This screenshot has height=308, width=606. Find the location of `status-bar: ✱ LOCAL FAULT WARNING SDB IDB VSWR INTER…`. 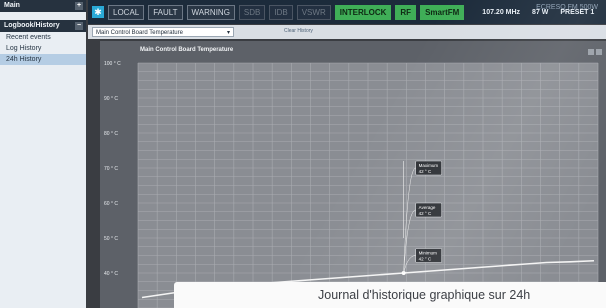

status-bar: ✱ LOCAL FAULT WARNING SDB IDB VSWR INTER… is located at coordinates (347, 12).